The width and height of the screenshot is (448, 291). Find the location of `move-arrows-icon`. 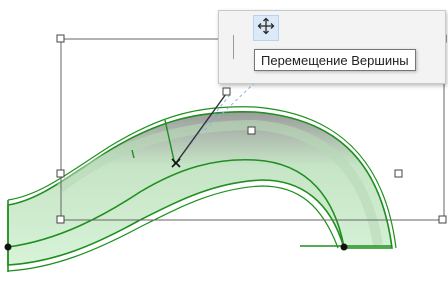

move-arrows-icon is located at coordinates (266, 28).